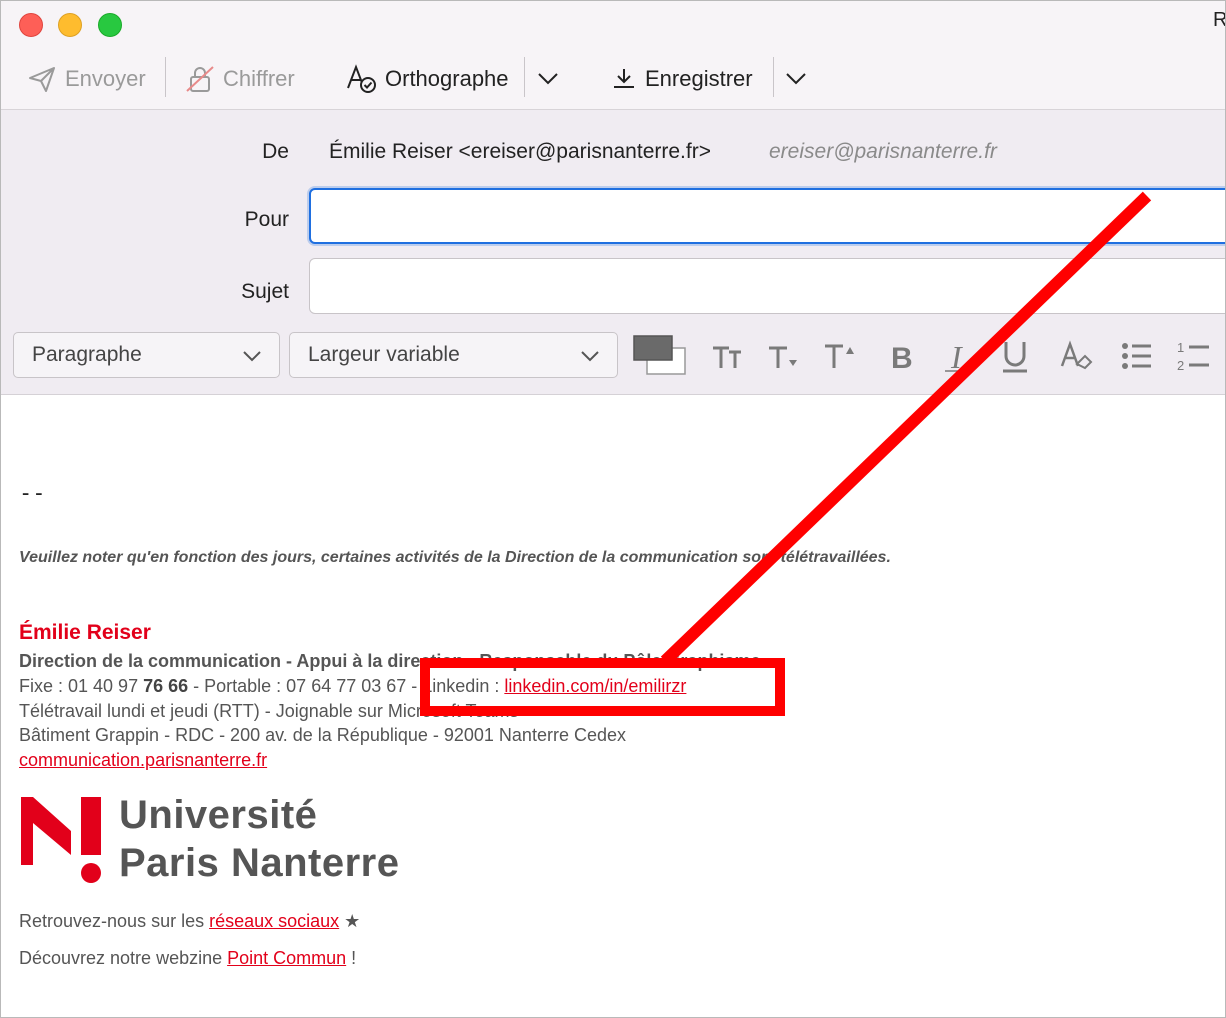 This screenshot has height=1018, width=1226. I want to click on website-link: communication.parisnanterre.fr, so click(143, 760).